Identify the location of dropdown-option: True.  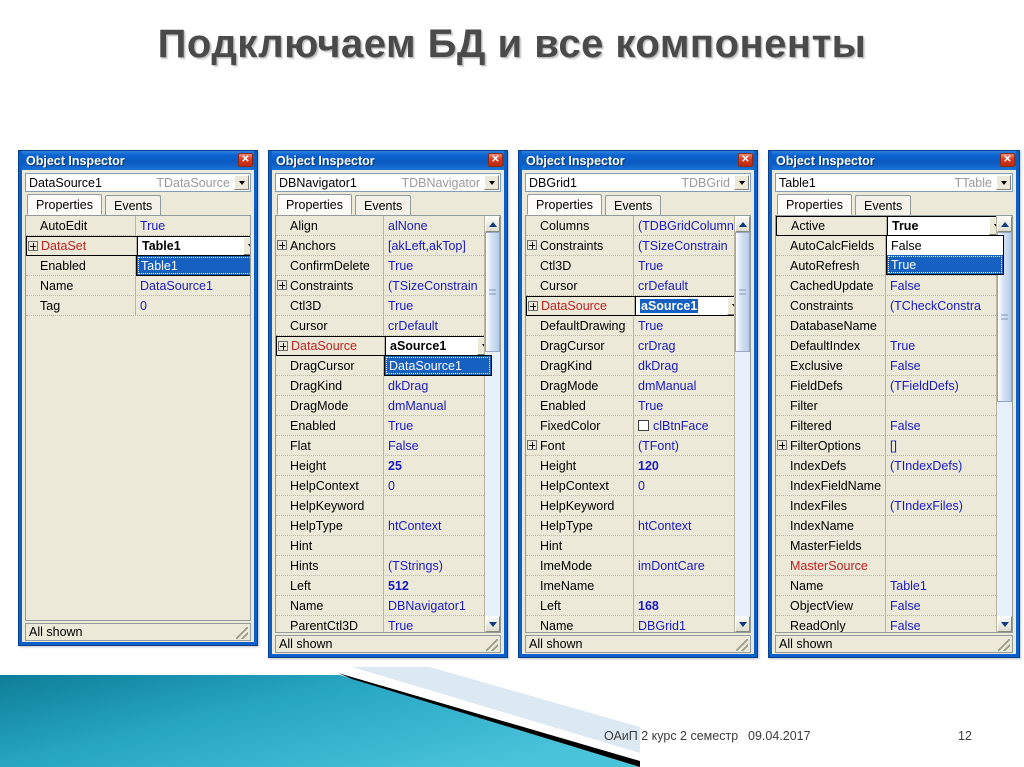
(945, 264).